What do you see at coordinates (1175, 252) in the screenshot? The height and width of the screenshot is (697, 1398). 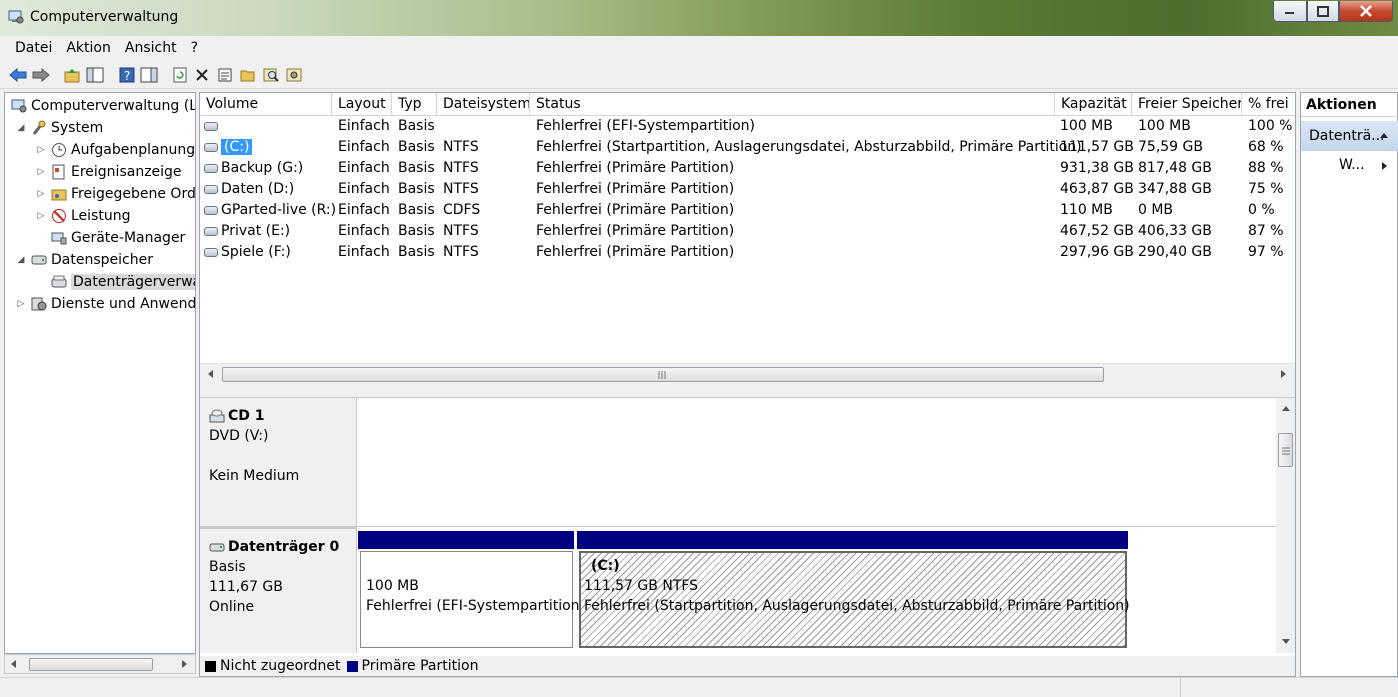 I see `cell-free: 290,40 GB` at bounding box center [1175, 252].